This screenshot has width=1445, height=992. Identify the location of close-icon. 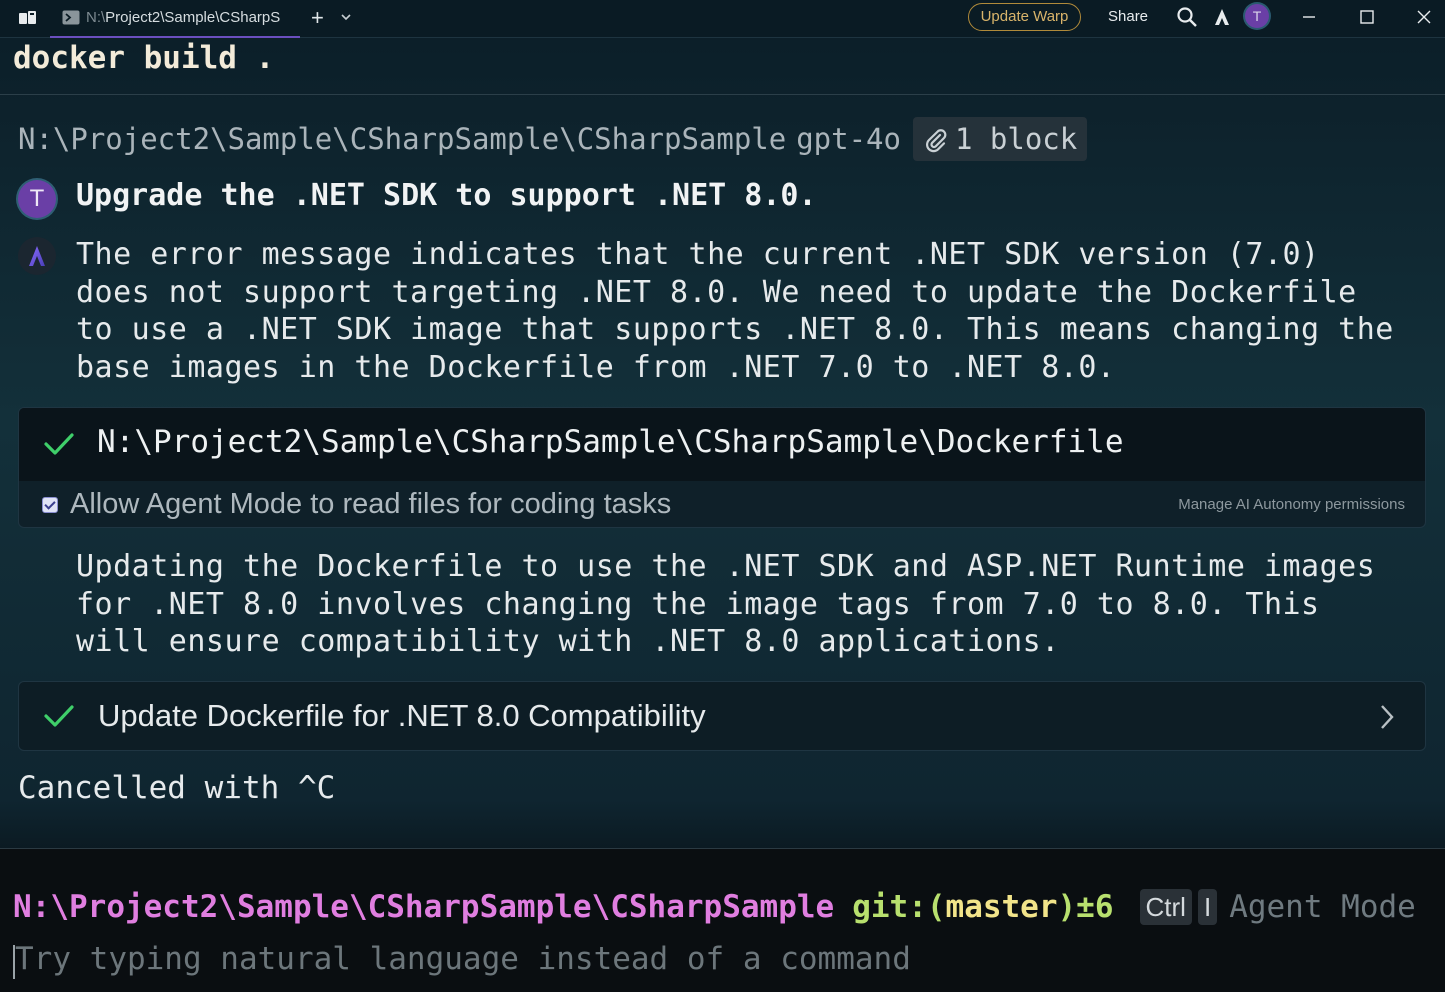
(1424, 17).